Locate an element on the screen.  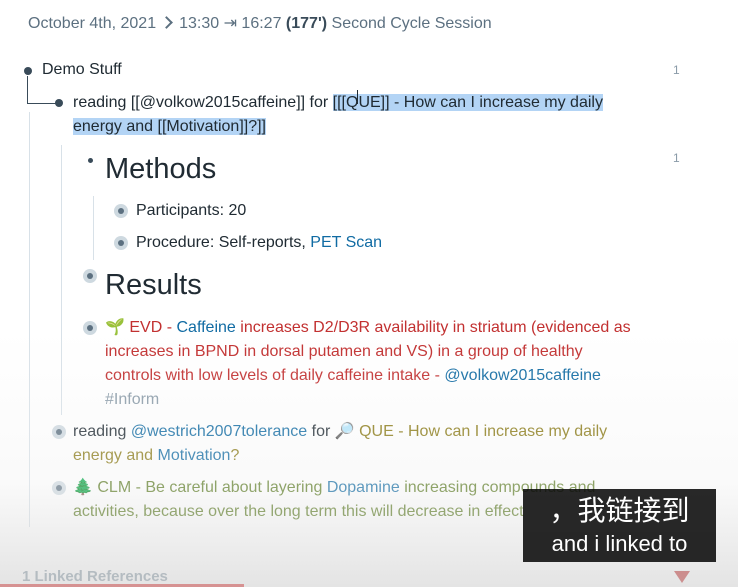
breadcrumb-date: October 4th, 2021 is located at coordinates (92, 23).